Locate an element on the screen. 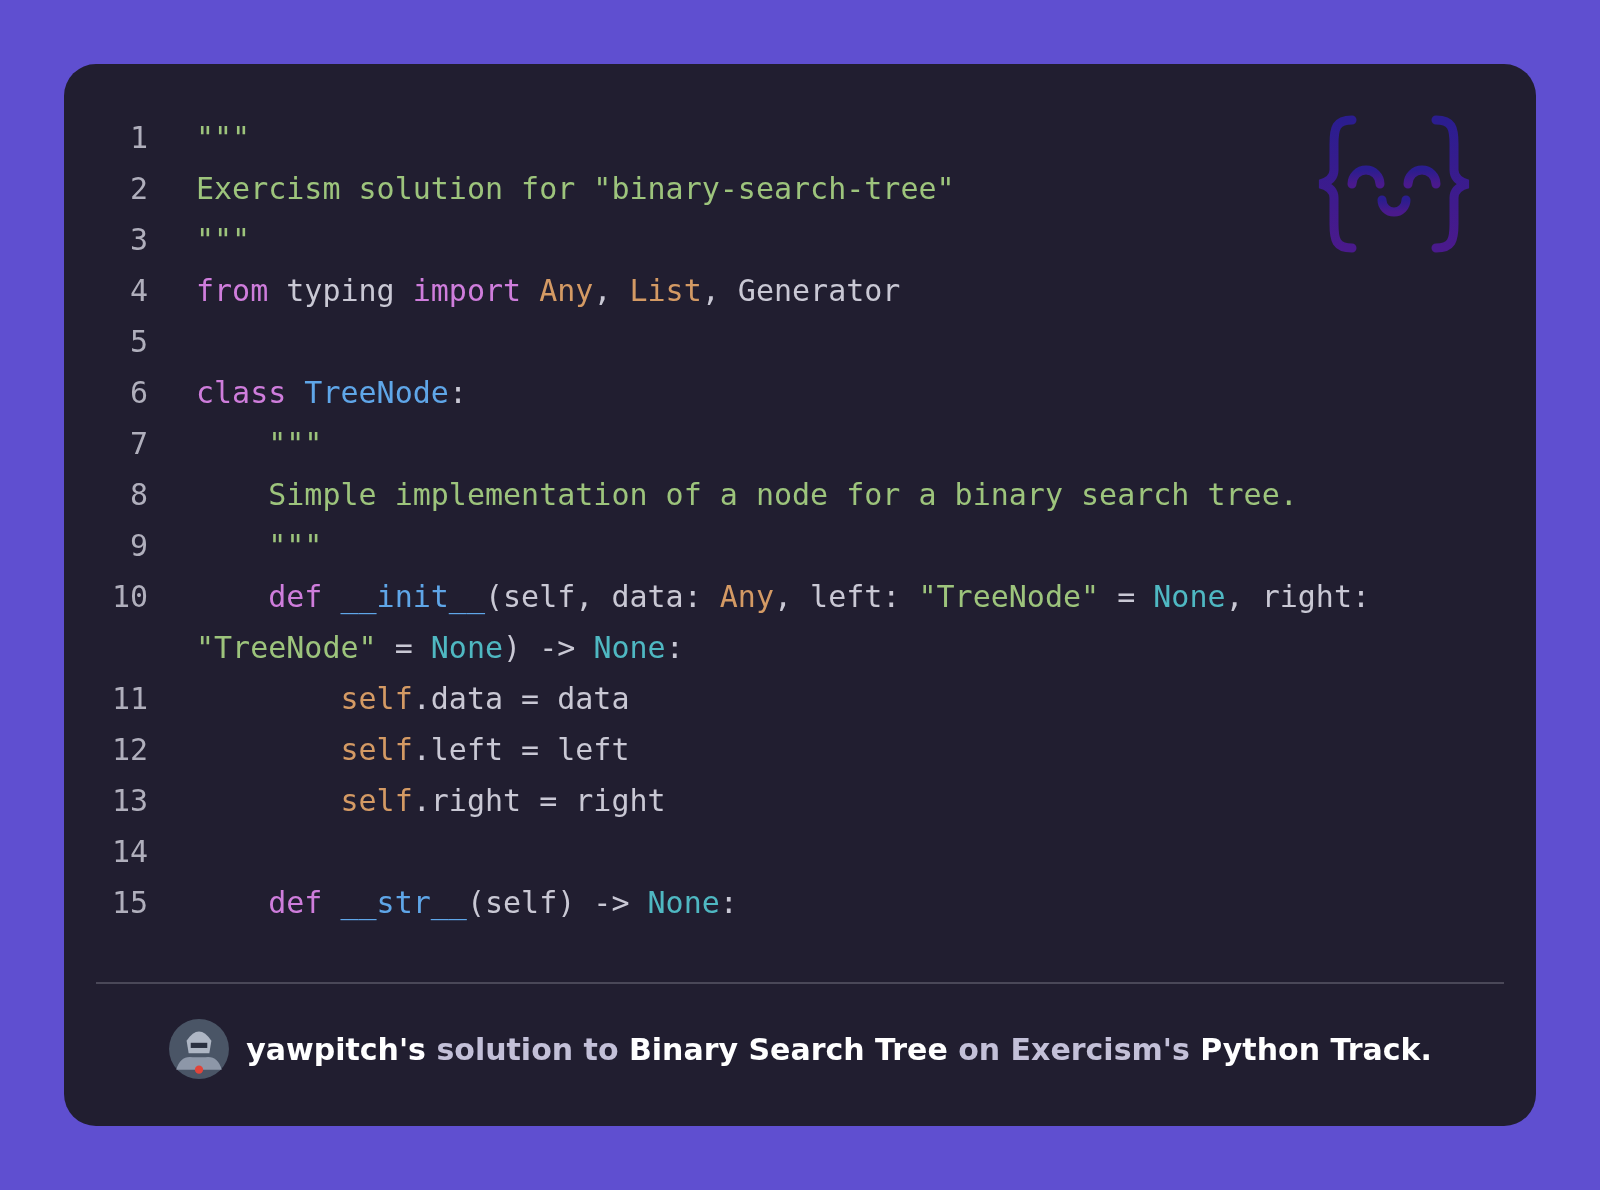 The height and width of the screenshot is (1190, 1600). line-number: 12 is located at coordinates (129, 749).